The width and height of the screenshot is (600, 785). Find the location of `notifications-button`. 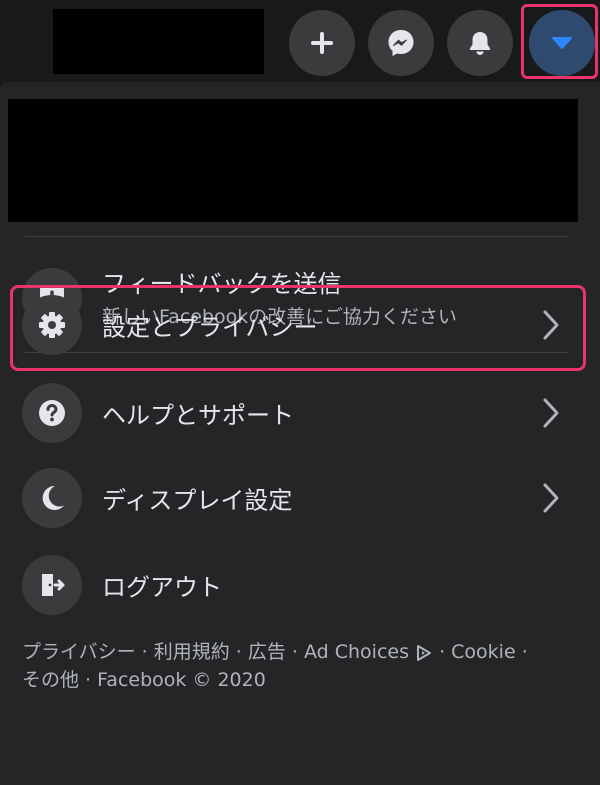

notifications-button is located at coordinates (480, 43).